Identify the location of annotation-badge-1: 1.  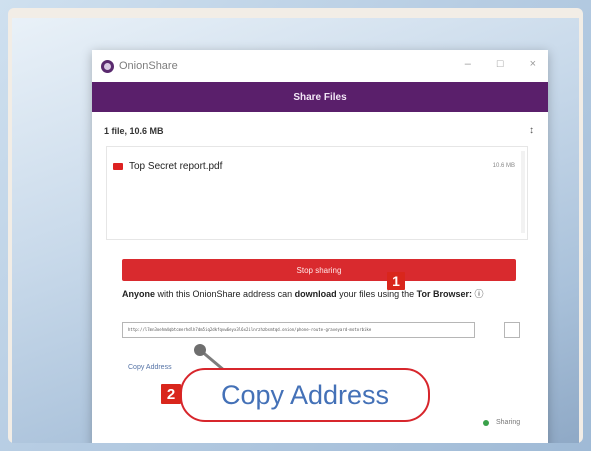
(396, 281).